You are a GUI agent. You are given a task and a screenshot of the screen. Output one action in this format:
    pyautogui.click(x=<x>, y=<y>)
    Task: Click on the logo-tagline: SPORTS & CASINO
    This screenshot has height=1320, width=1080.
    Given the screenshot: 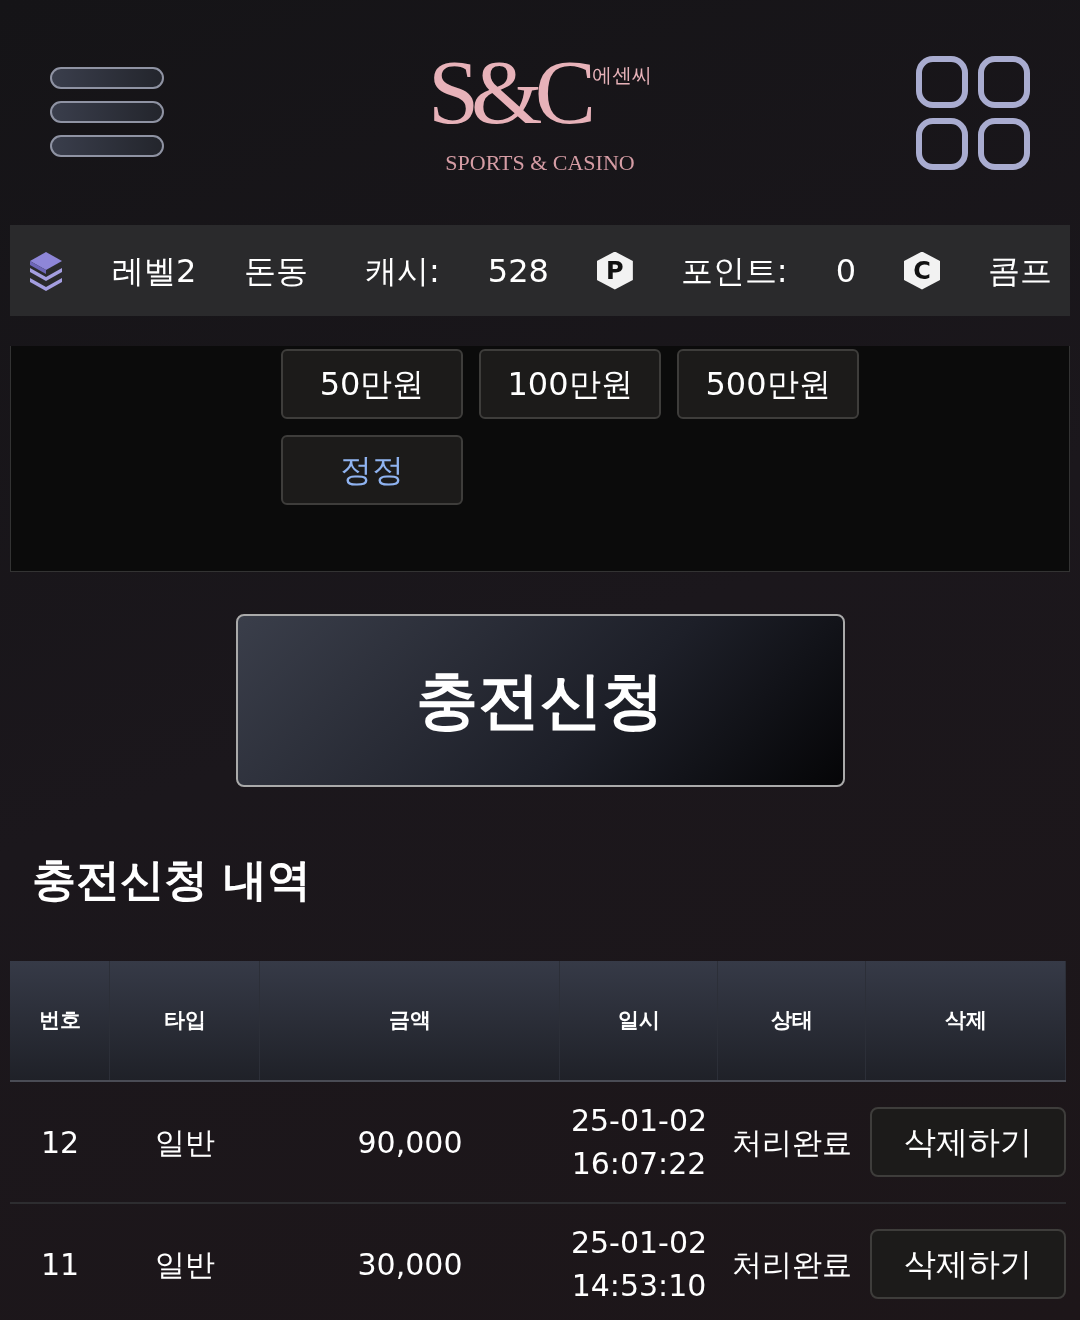 What is the action you would take?
    pyautogui.click(x=540, y=163)
    